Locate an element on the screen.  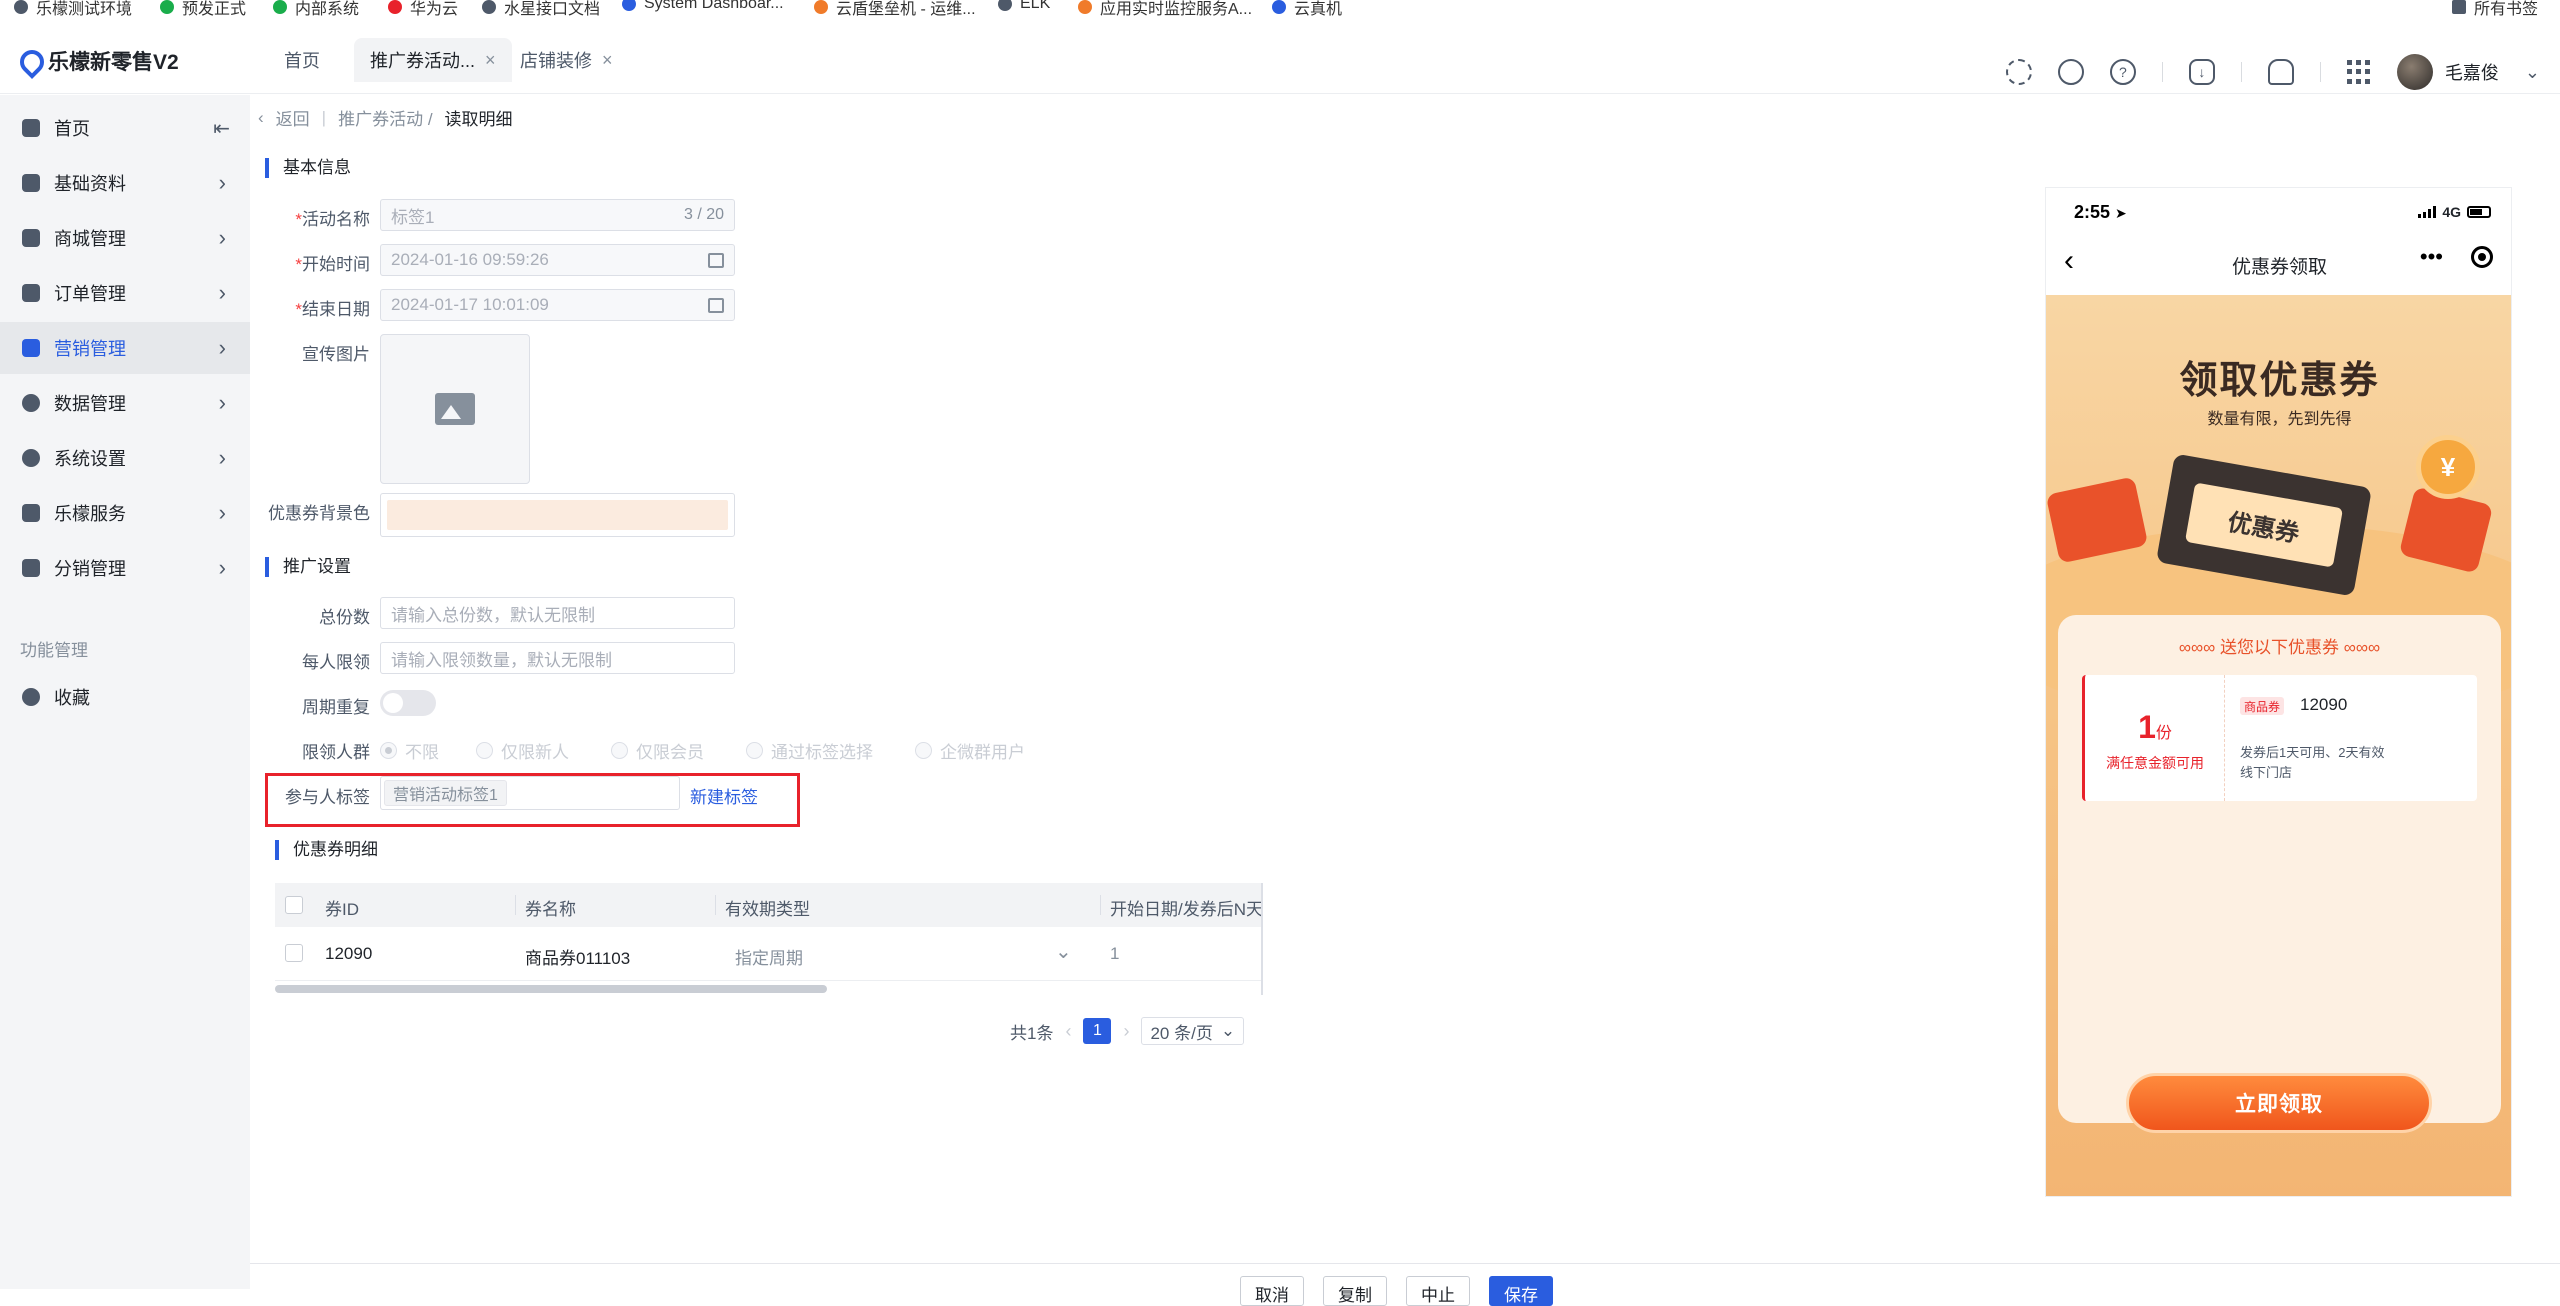
heart-icon is located at coordinates (31, 697).